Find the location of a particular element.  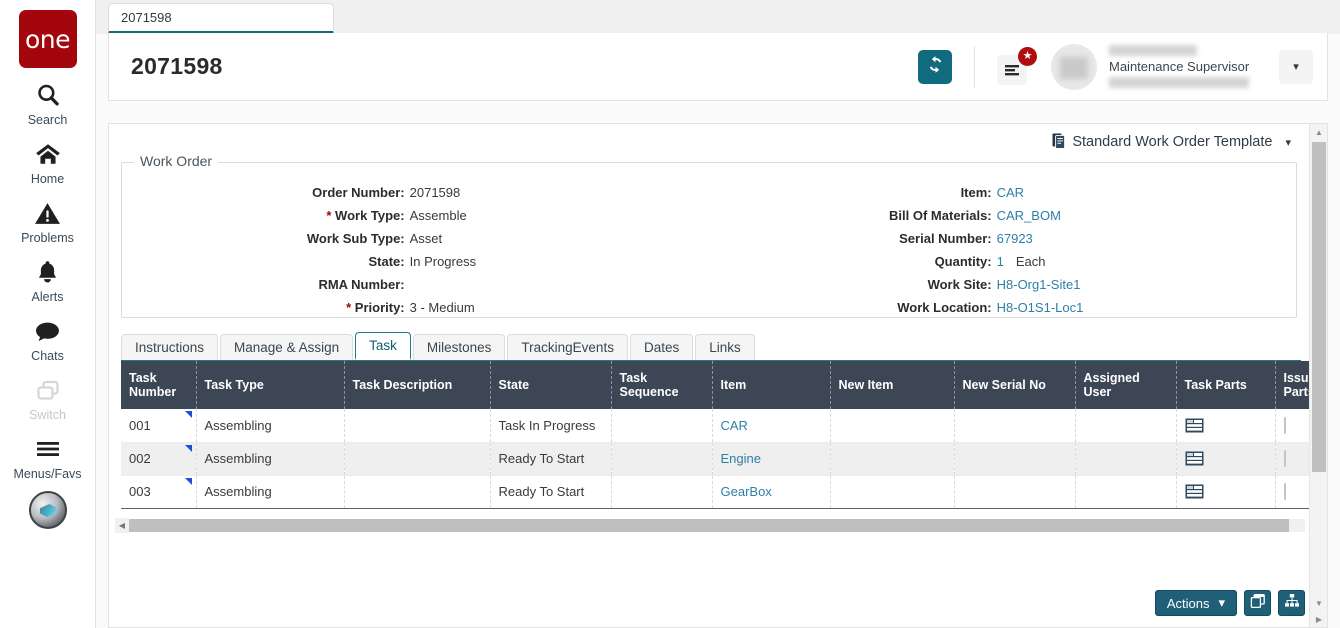

user-menu-caret: ▾ is located at coordinates (1296, 66).